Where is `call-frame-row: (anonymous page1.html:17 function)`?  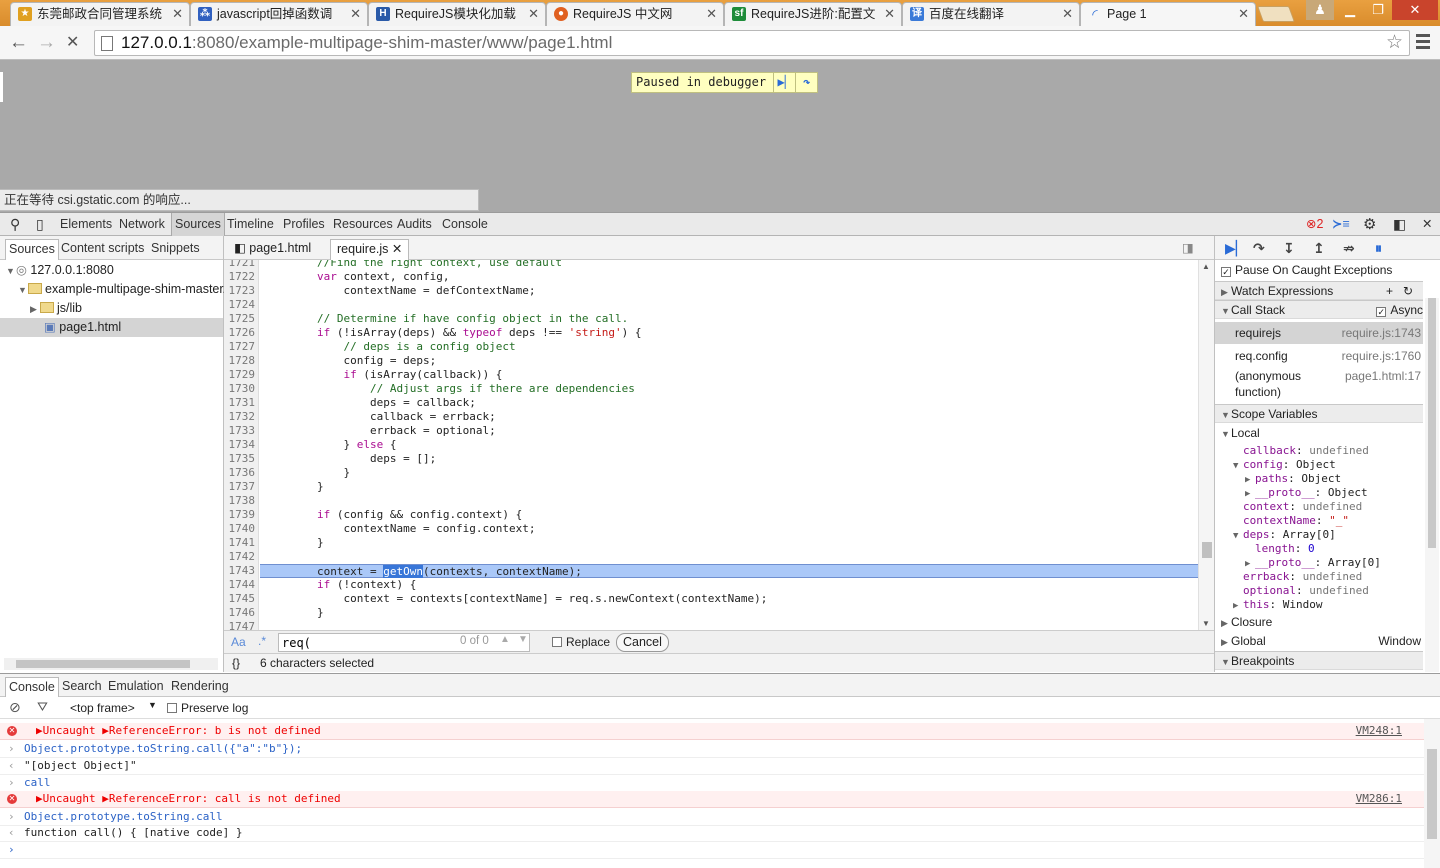 call-frame-row: (anonymous page1.html:17 function) is located at coordinates (1319, 386).